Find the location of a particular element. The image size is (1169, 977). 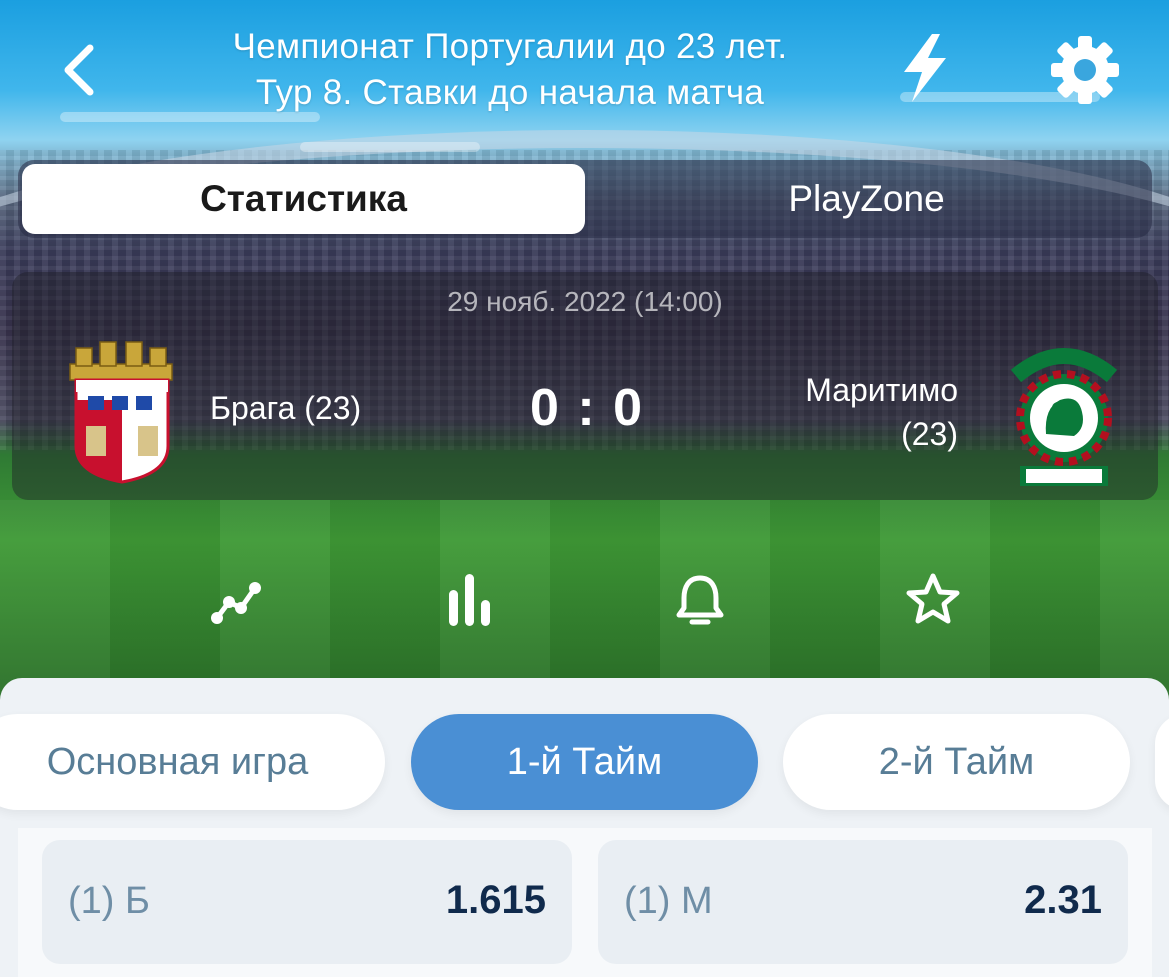

away-team-name-line1: Маритимо is located at coordinates (881, 390).